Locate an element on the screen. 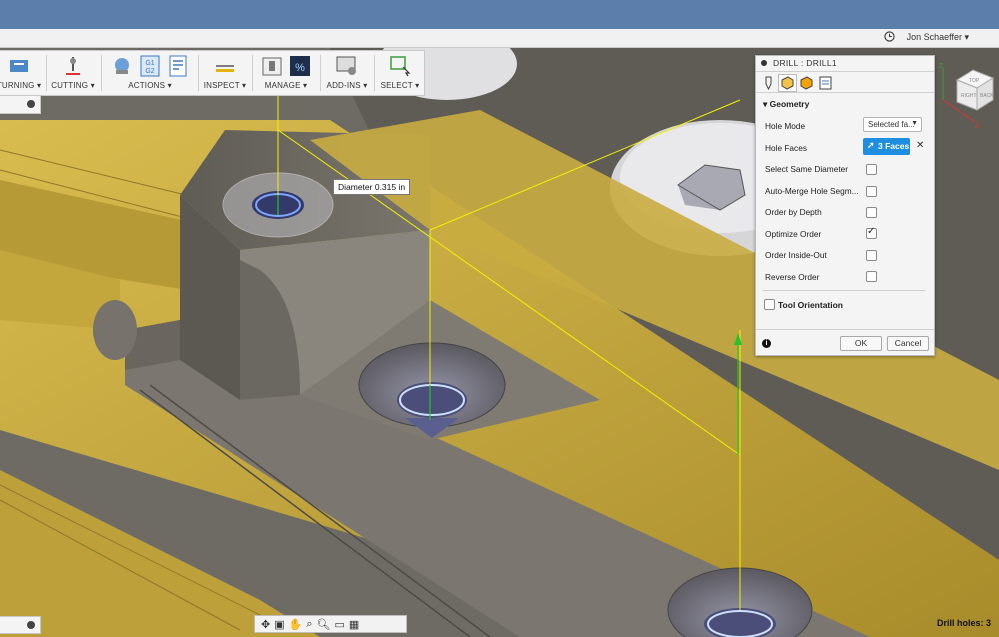 This screenshot has width=999, height=637. dialog-tabs is located at coordinates (845, 82).